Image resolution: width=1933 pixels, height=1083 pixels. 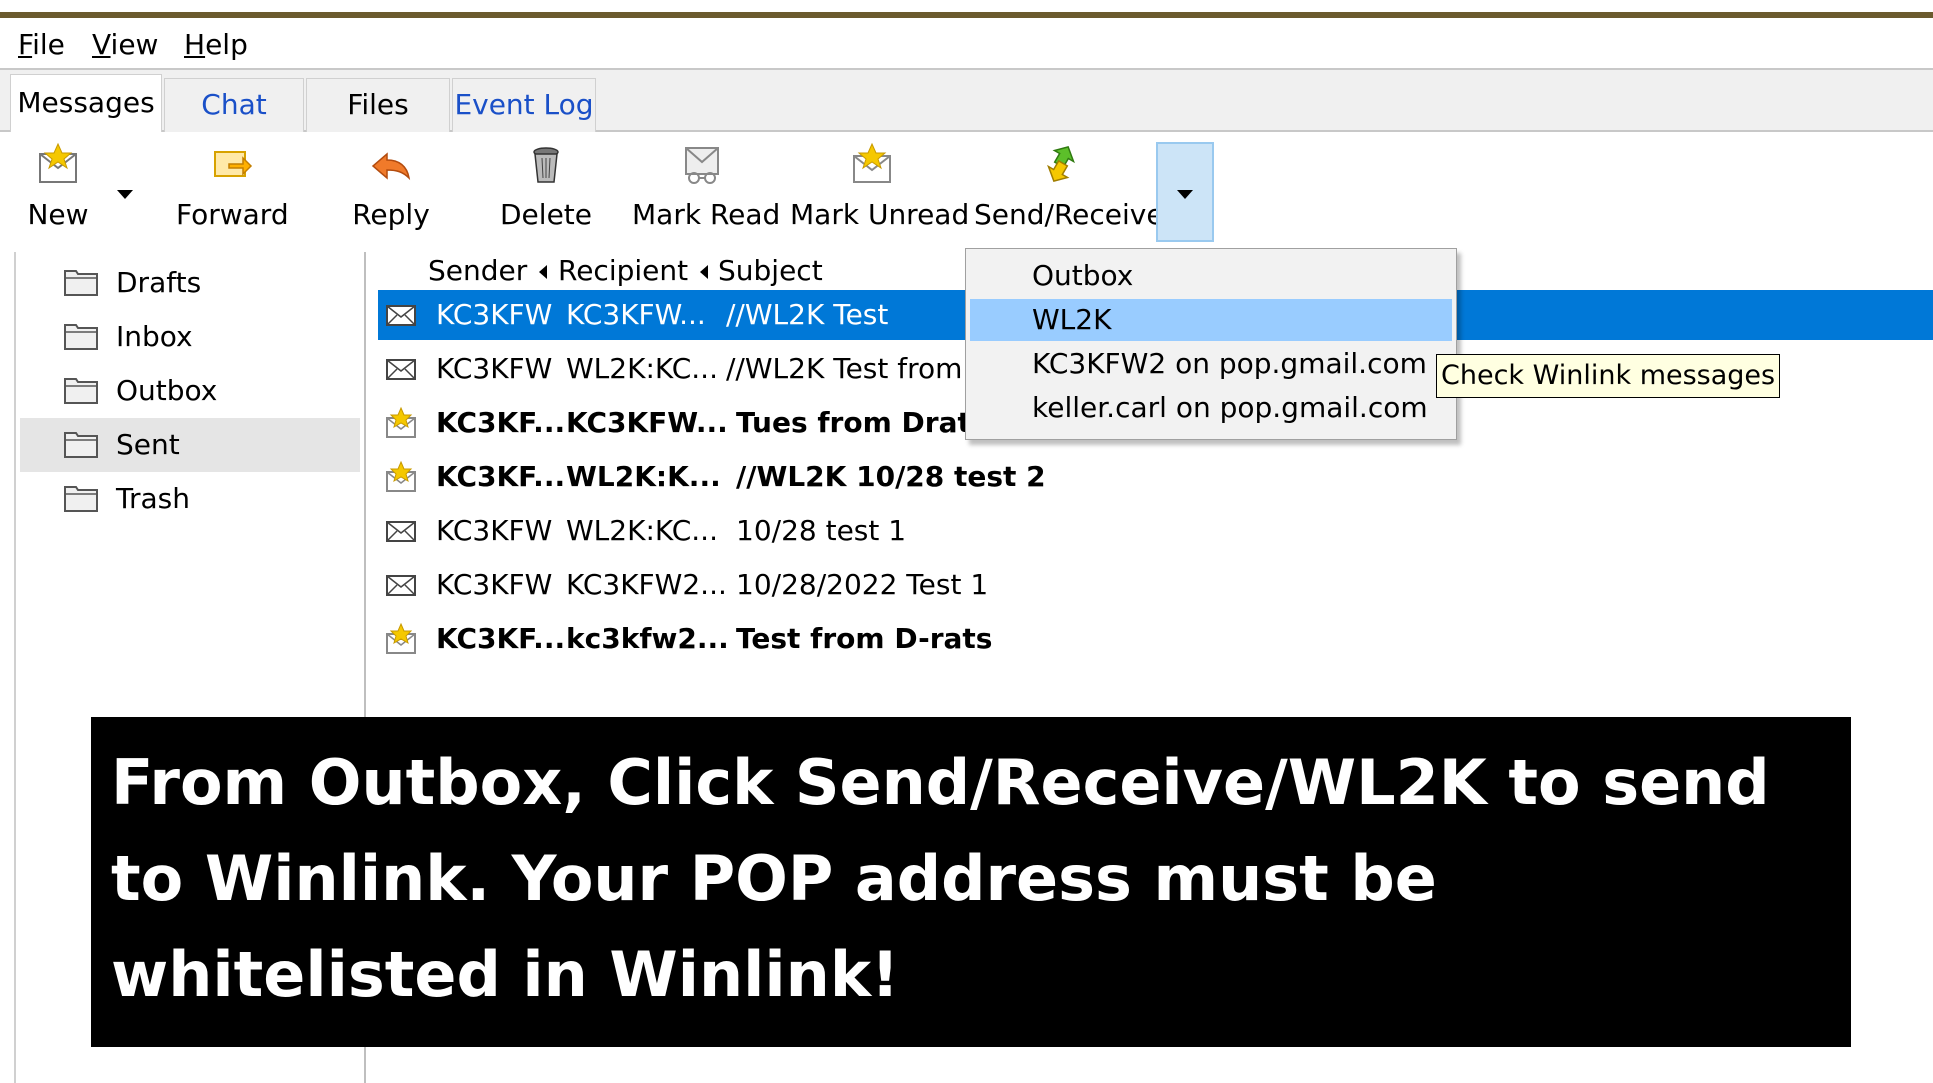 What do you see at coordinates (702, 164) in the screenshot?
I see `mark-read-icon` at bounding box center [702, 164].